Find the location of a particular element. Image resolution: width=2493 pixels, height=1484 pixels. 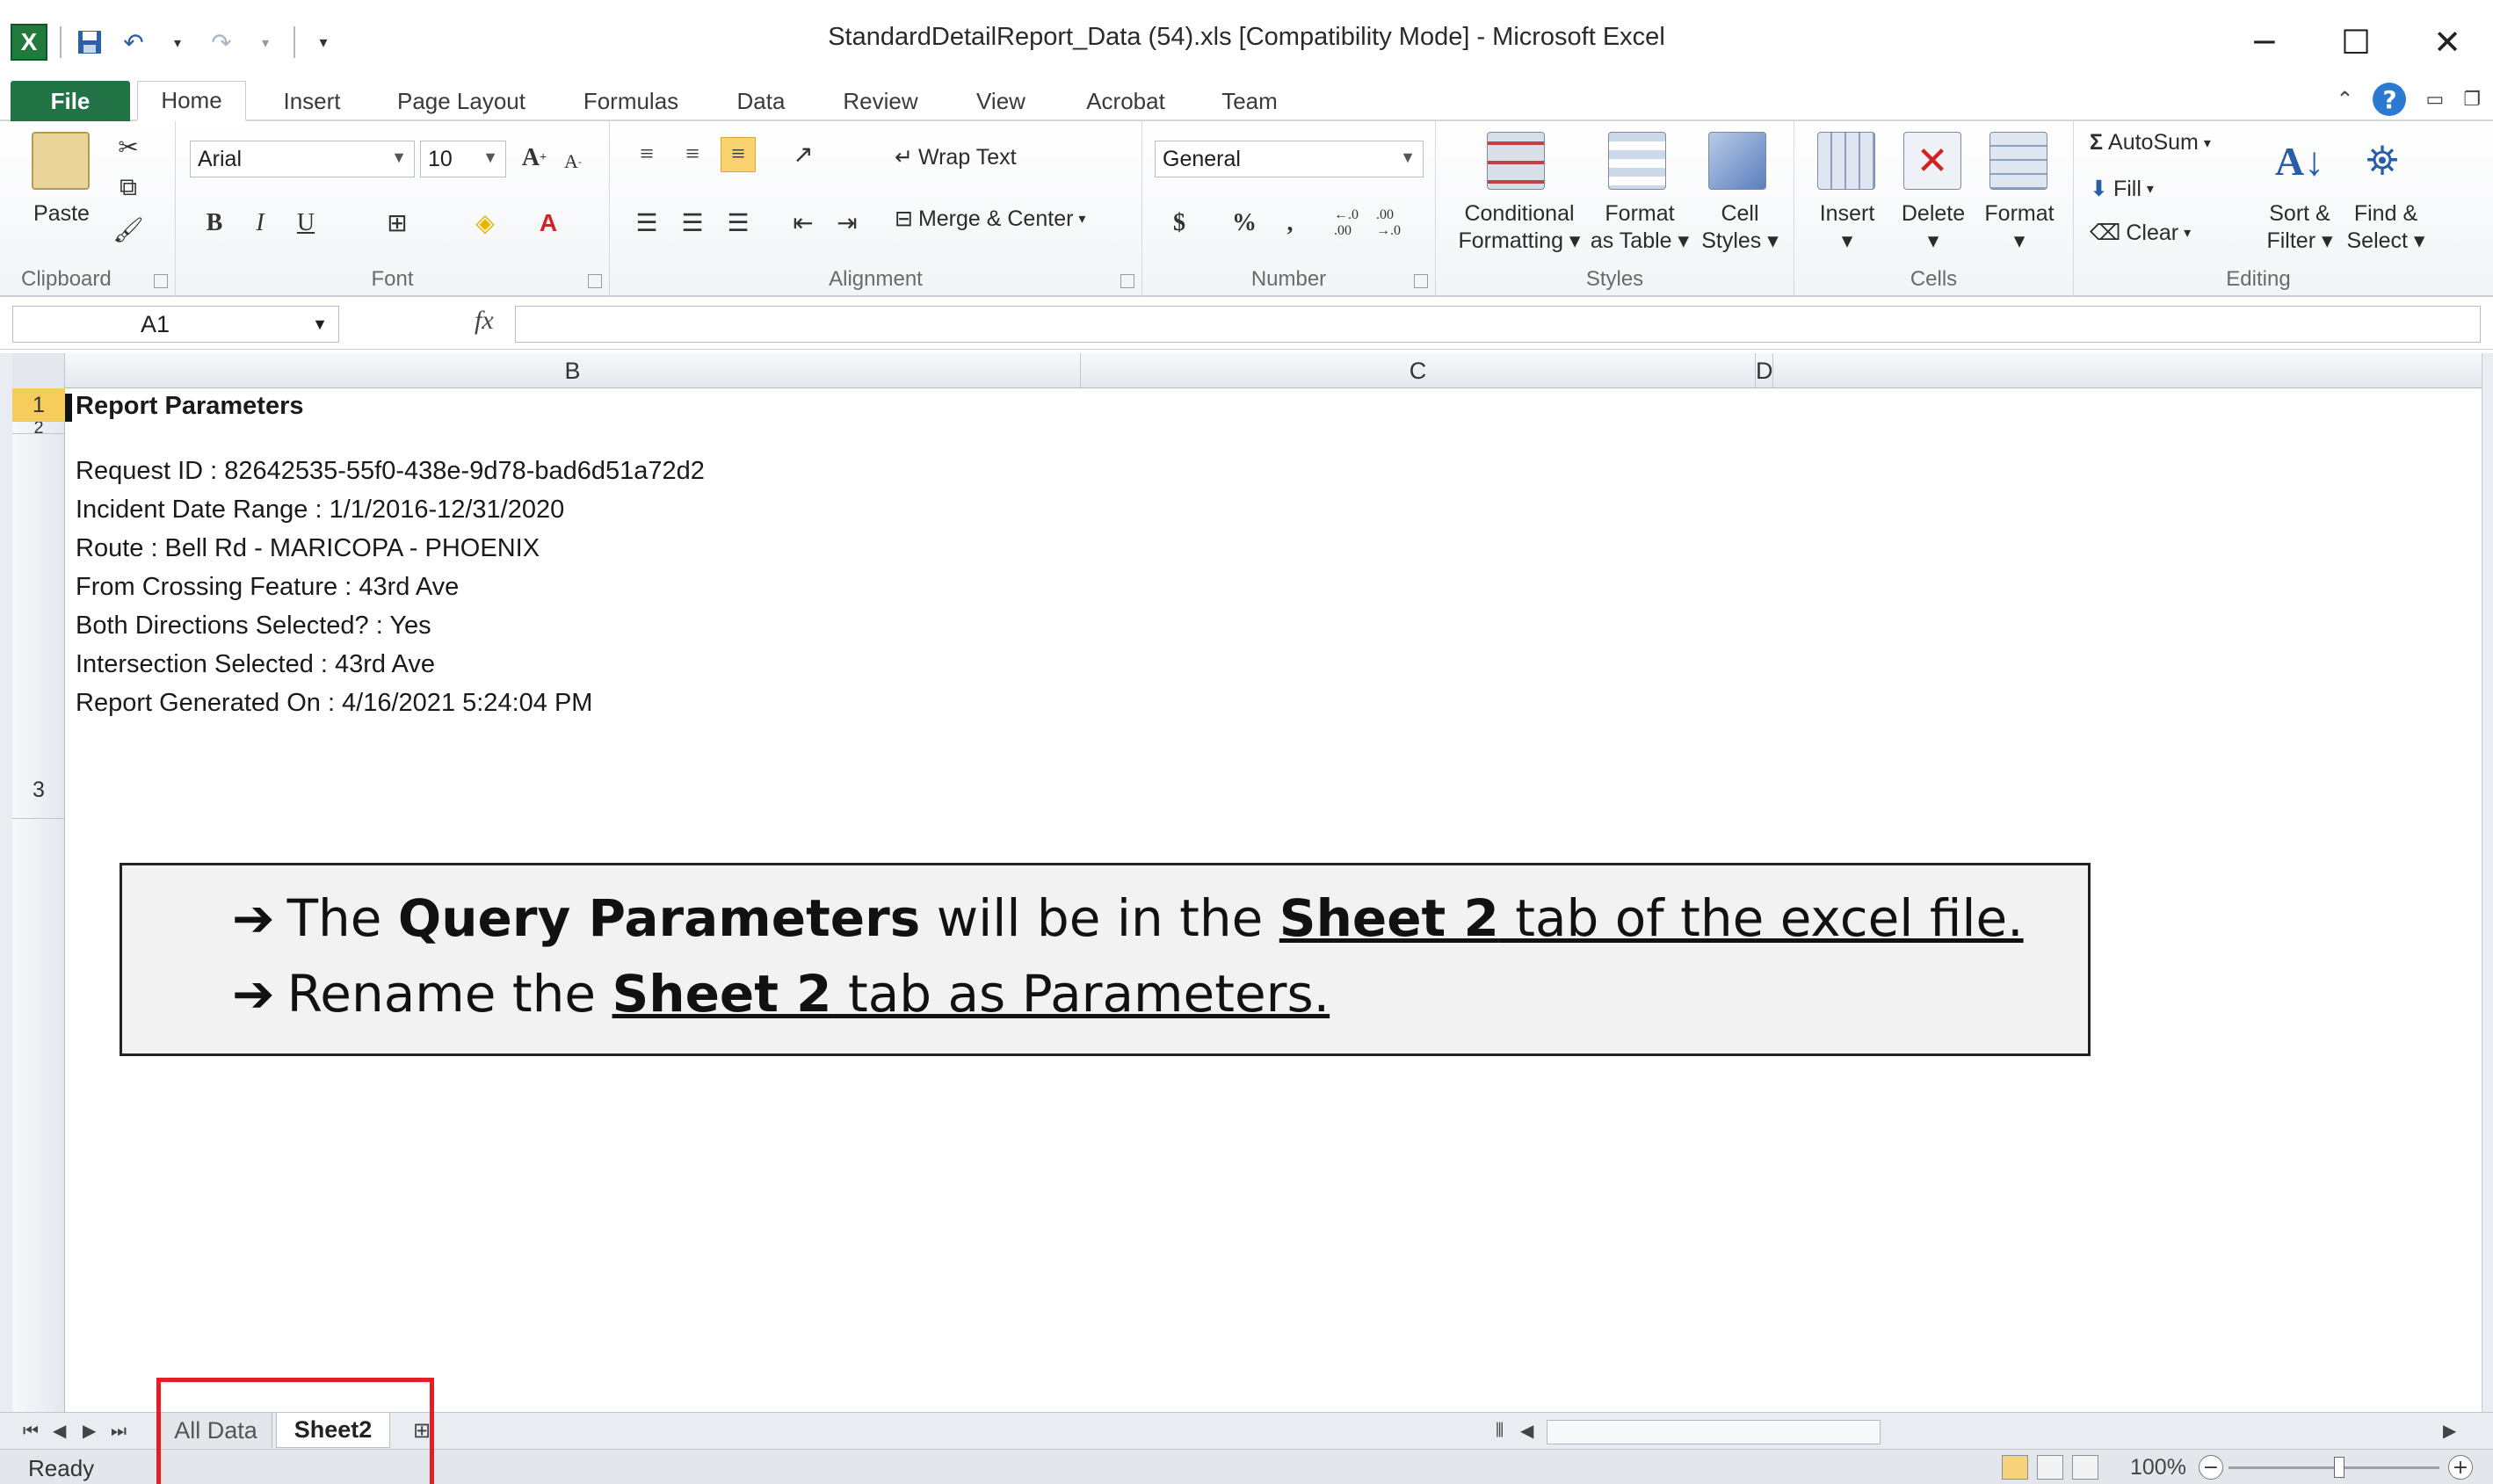

name-box: A1 ▼ is located at coordinates (175, 324).